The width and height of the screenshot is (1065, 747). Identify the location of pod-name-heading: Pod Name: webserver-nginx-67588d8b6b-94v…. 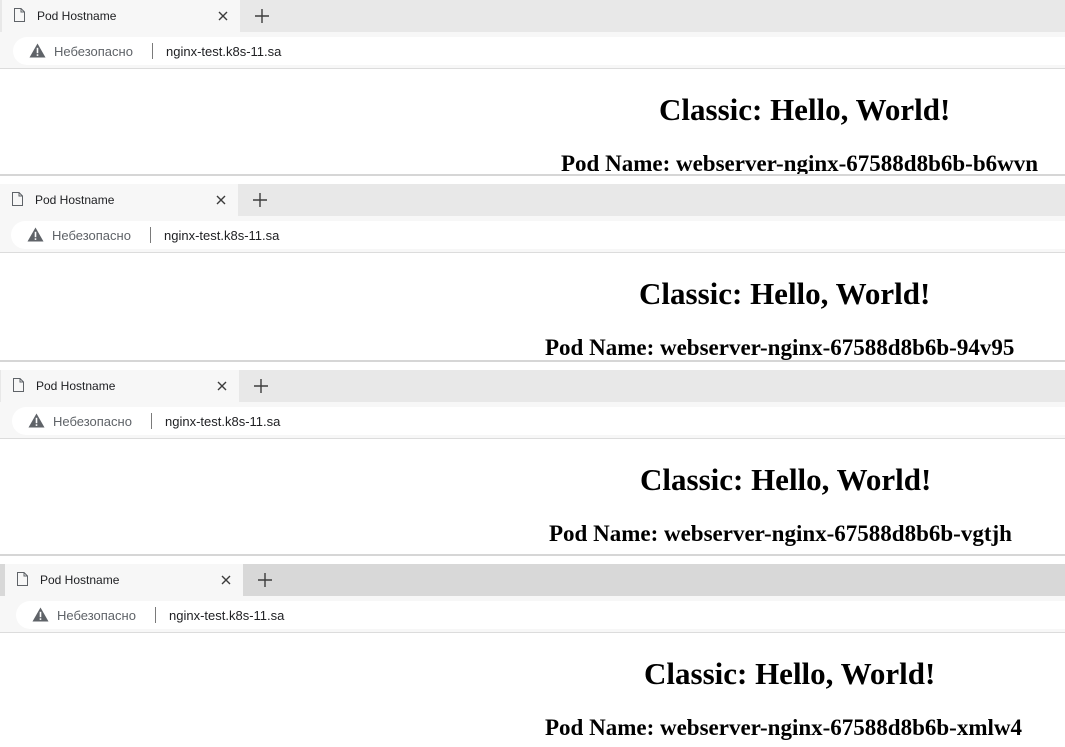
(780, 347).